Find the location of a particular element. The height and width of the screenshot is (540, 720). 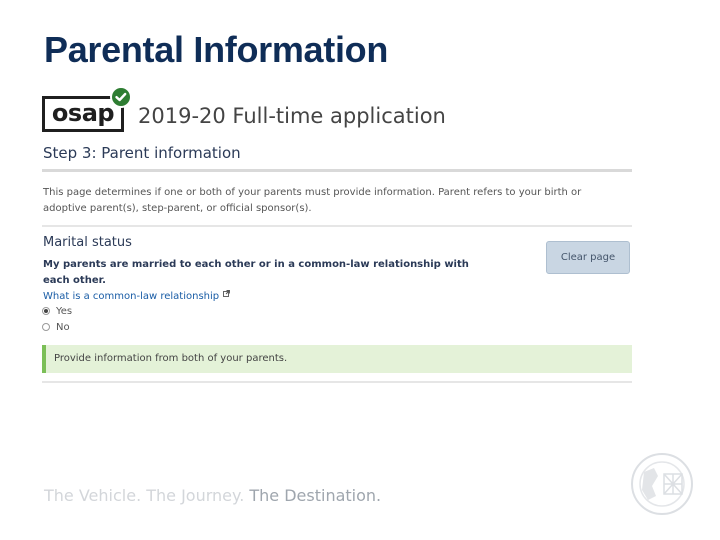

slide-title: Parental Information is located at coordinates (216, 49).